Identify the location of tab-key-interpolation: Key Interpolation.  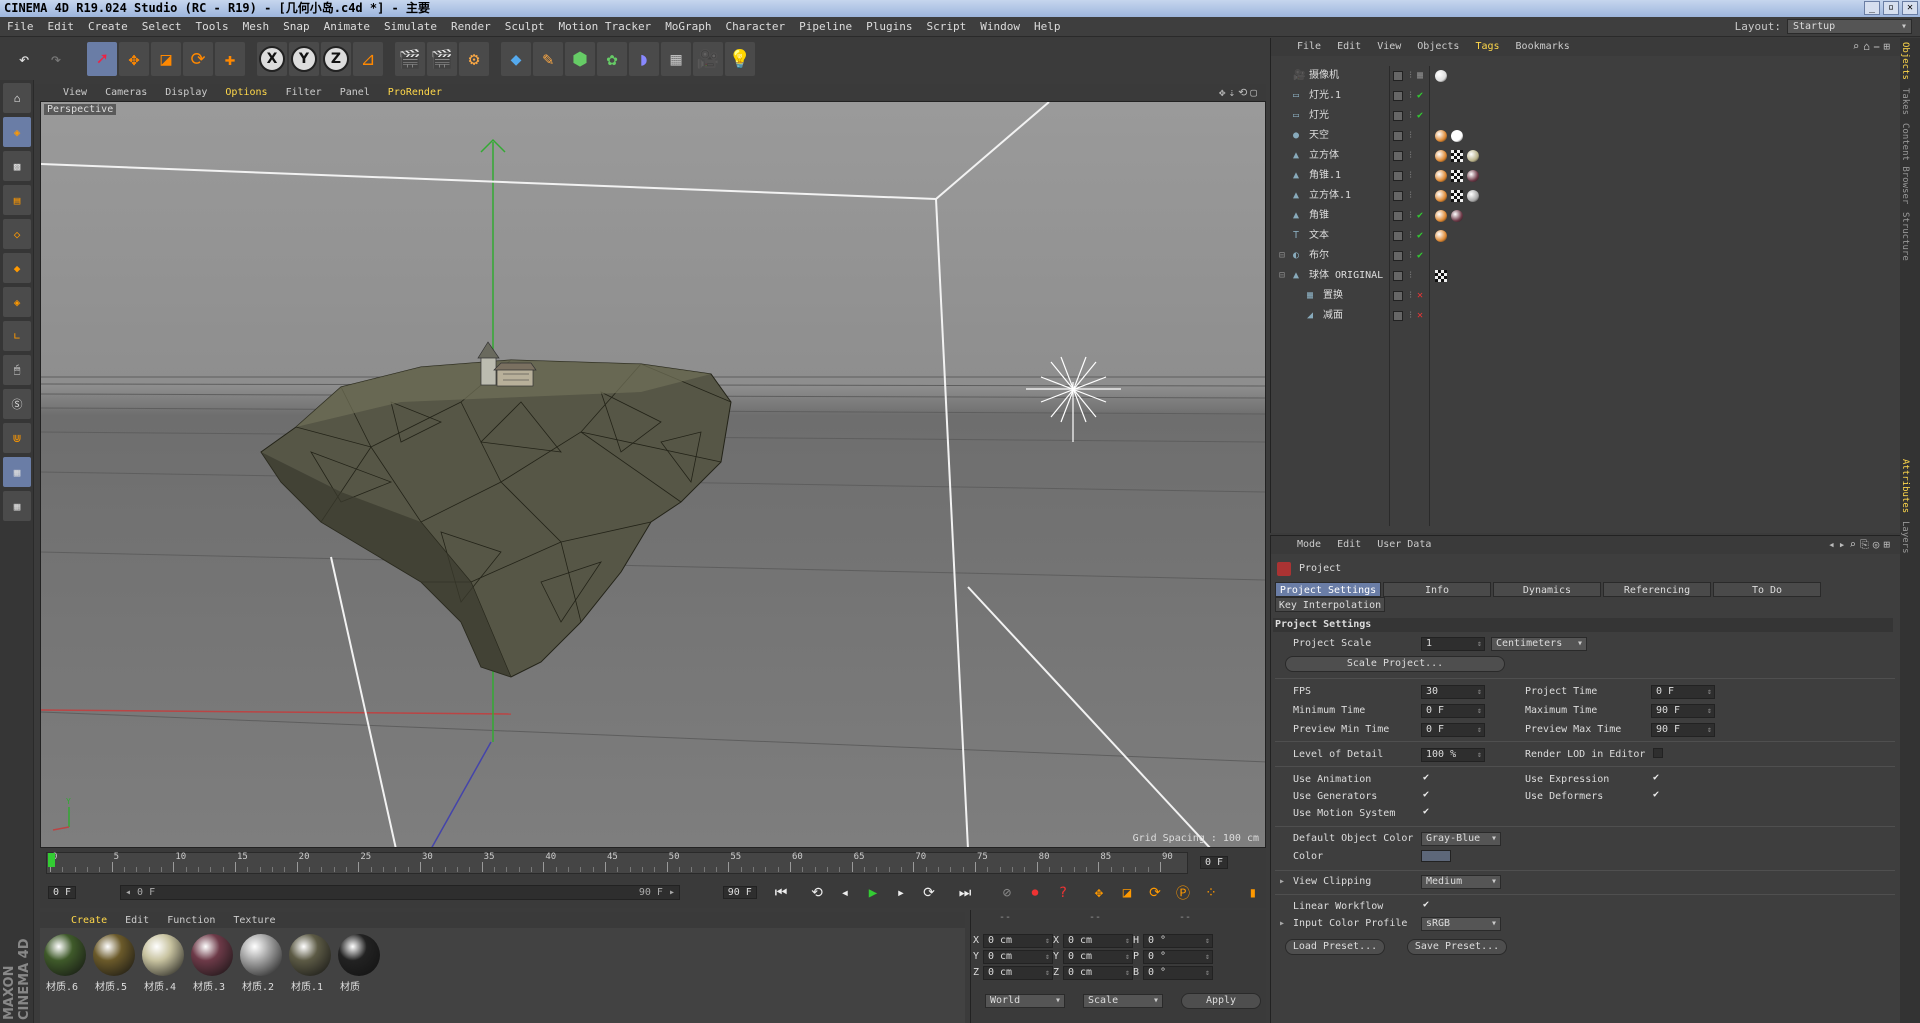
(1330, 604).